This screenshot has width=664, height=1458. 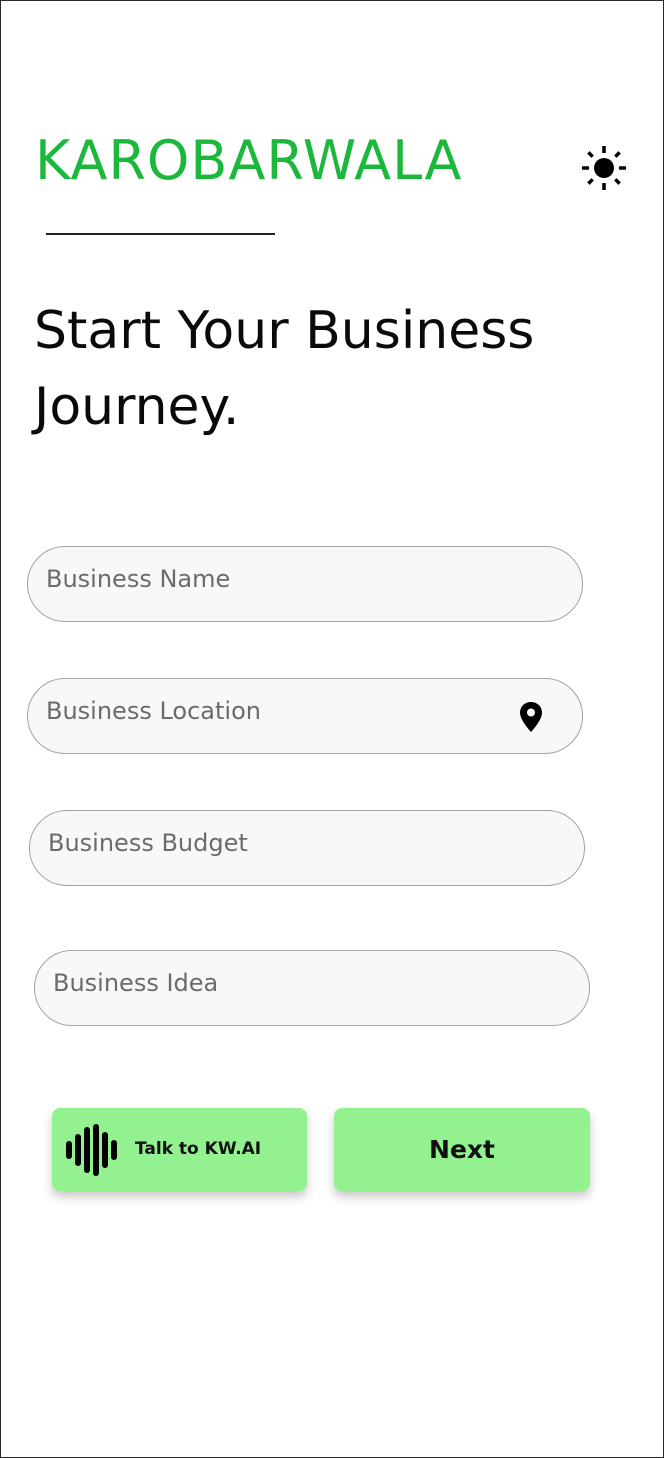 I want to click on business-name-field, so click(x=305, y=584).